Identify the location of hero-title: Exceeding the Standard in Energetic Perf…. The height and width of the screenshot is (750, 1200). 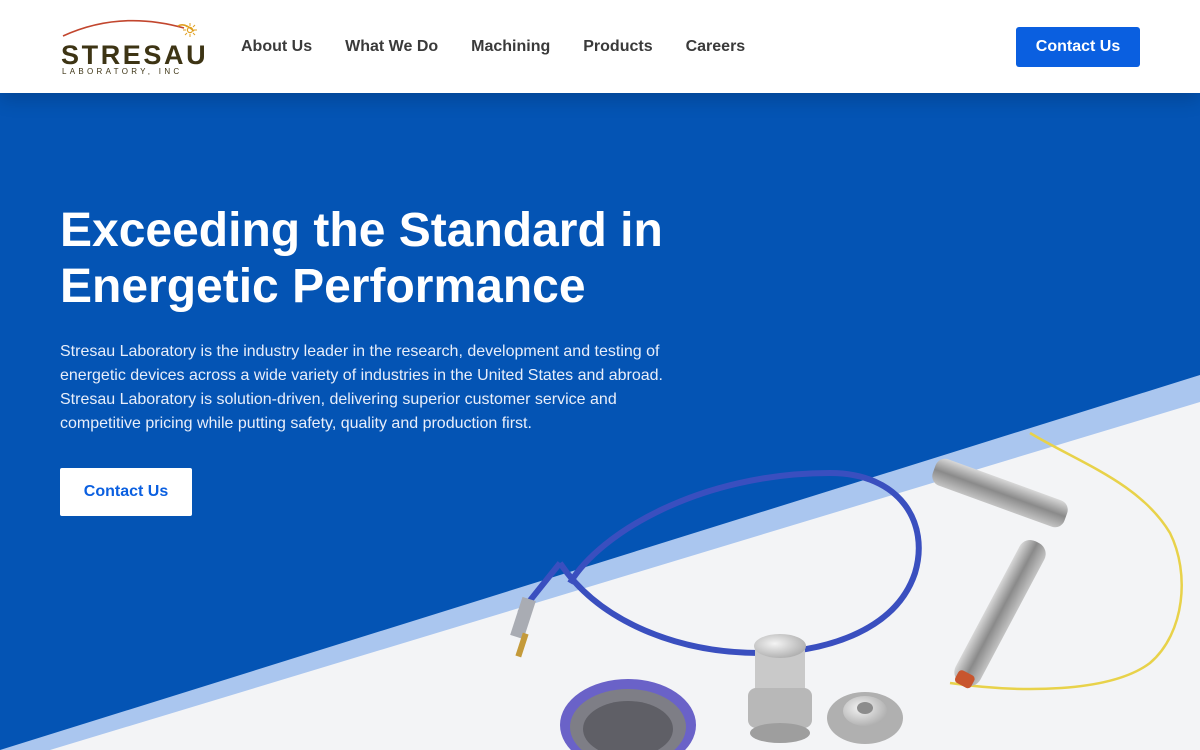
(361, 258).